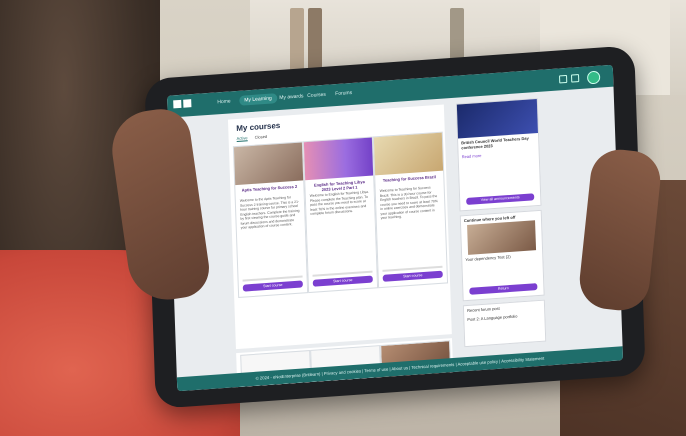 This screenshot has height=436, width=686. What do you see at coordinates (409, 178) in the screenshot?
I see `course-title: Teaching for Success Brazil` at bounding box center [409, 178].